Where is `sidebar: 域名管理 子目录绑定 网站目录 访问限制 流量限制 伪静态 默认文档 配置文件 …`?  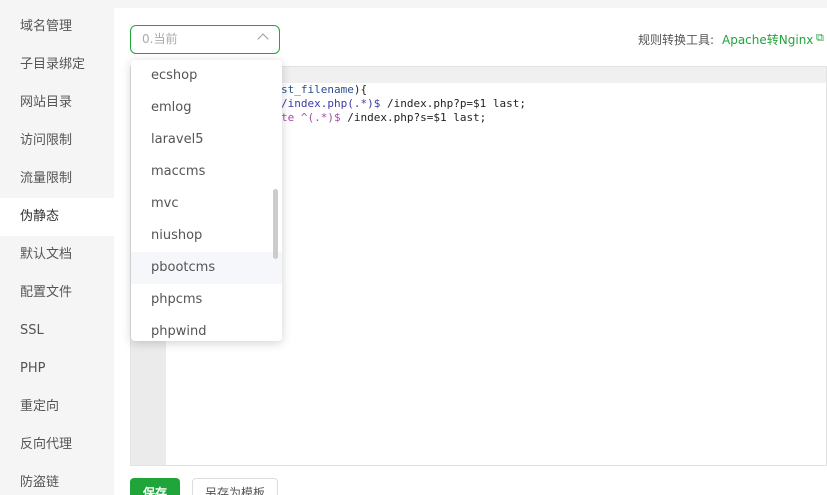 sidebar: 域名管理 子目录绑定 网站目录 访问限制 流量限制 伪静态 默认文档 配置文件 … is located at coordinates (57, 251).